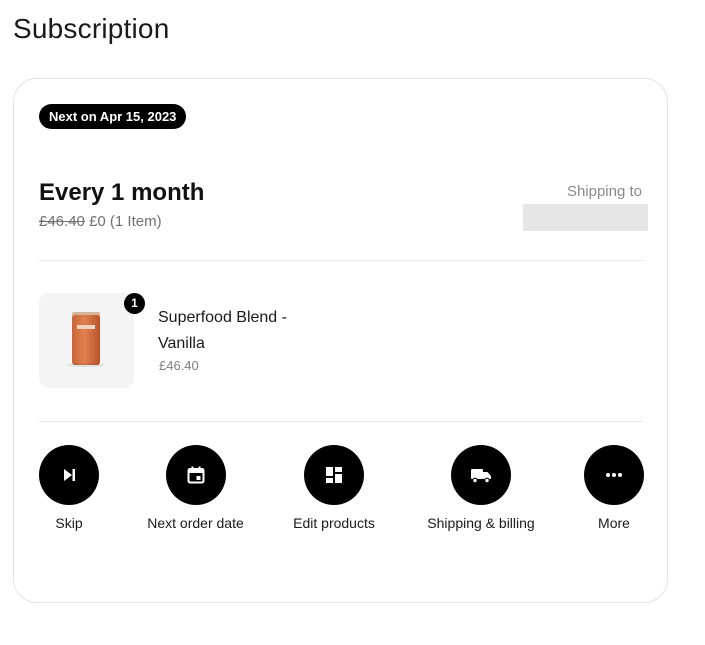 The height and width of the screenshot is (645, 705). I want to click on more-button: More, so click(614, 488).